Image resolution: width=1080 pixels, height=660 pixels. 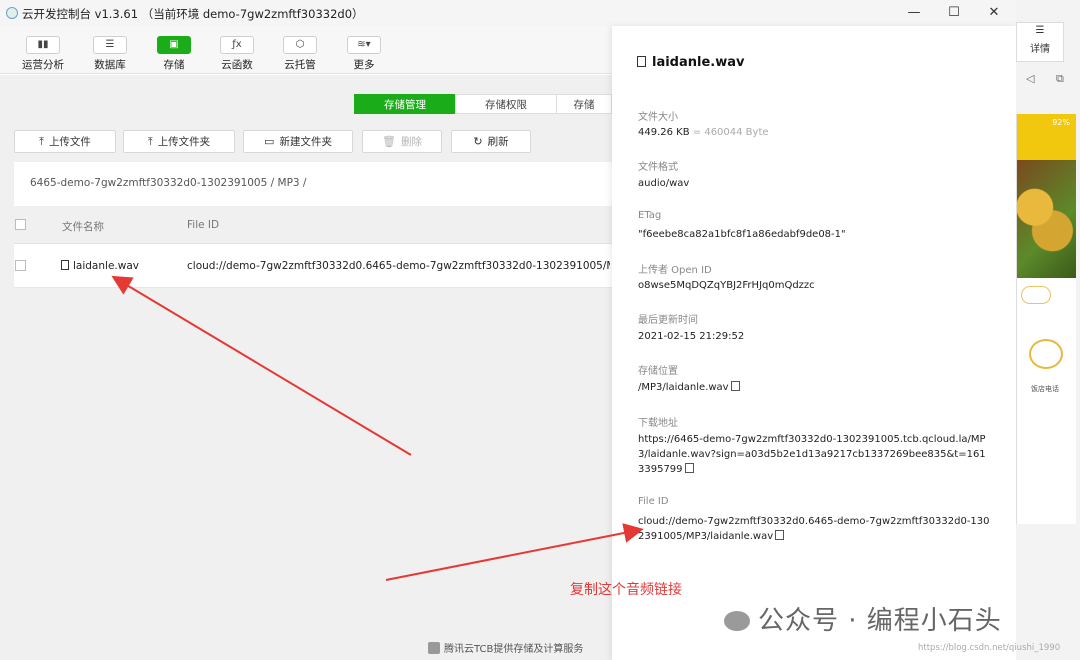 I want to click on row-checkbox, so click(x=20, y=265).